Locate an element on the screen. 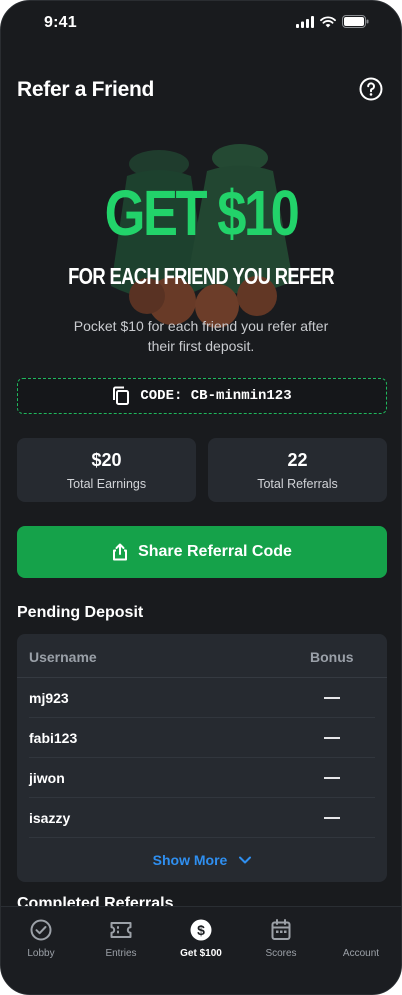 Image resolution: width=402 pixels, height=995 pixels. share-icon is located at coordinates (120, 552).